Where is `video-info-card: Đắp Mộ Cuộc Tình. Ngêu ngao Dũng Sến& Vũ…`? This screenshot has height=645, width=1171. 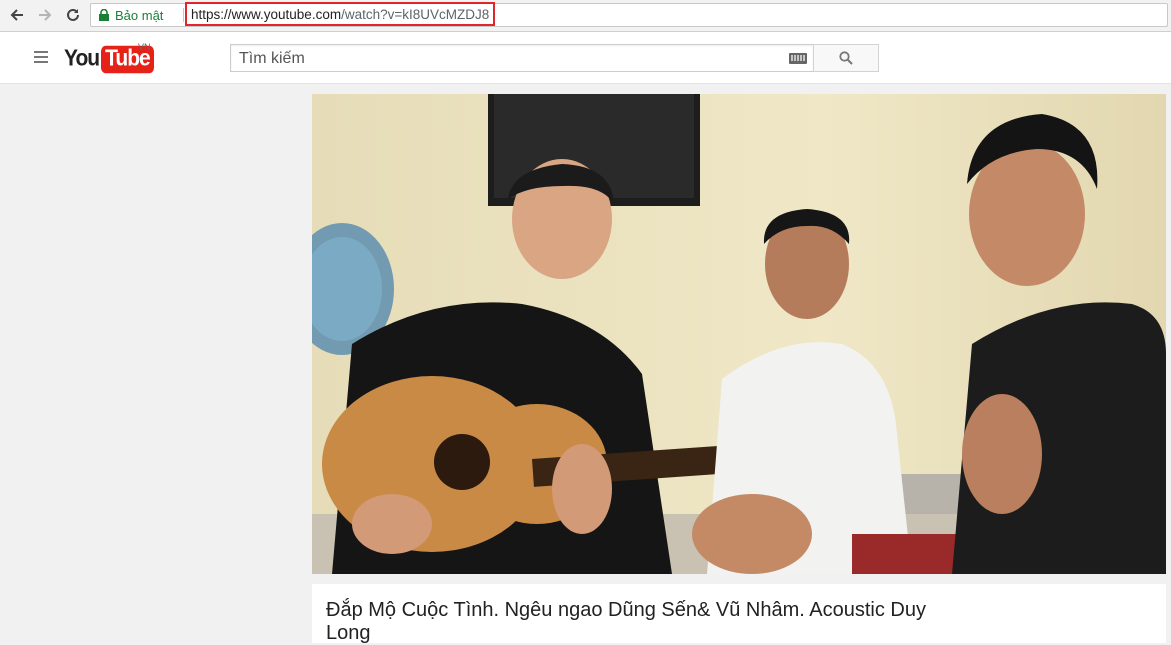 video-info-card: Đắp Mộ Cuộc Tình. Ngêu ngao Dũng Sến& Vũ… is located at coordinates (739, 614).